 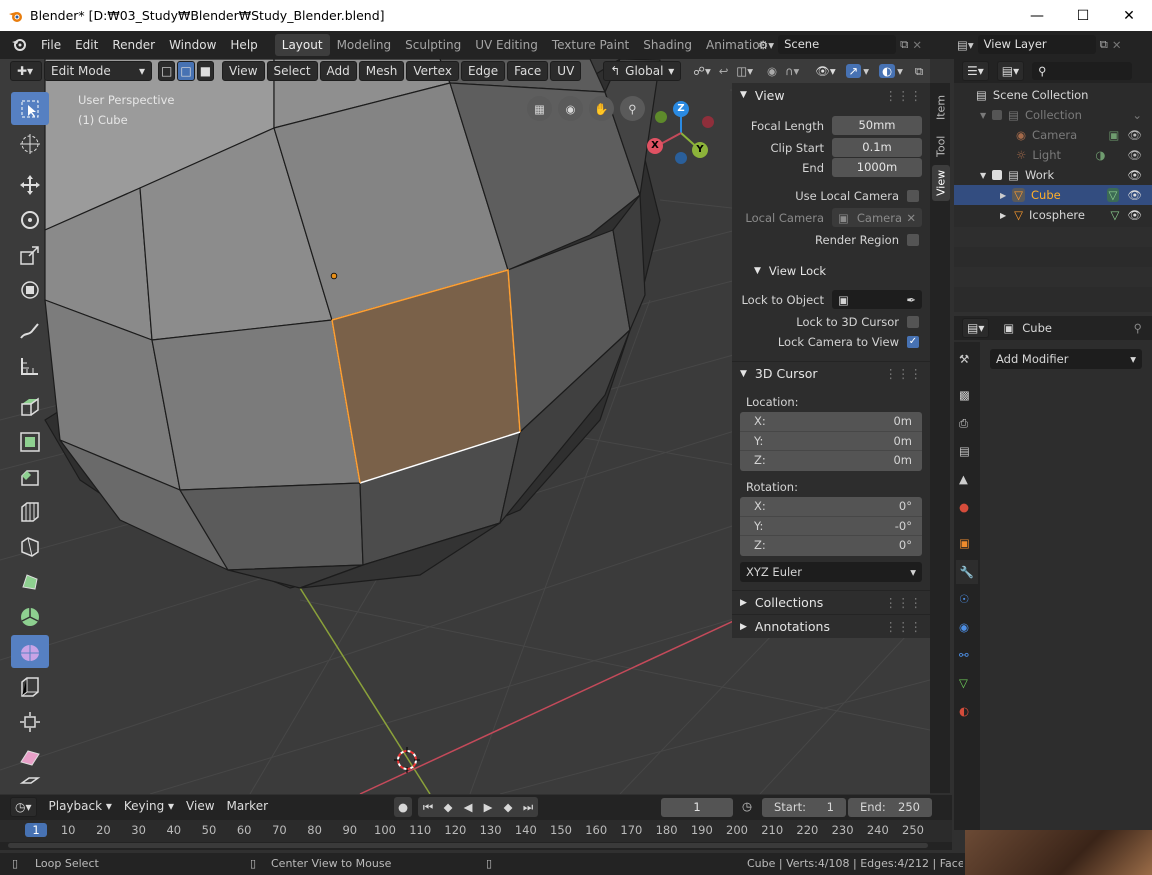 What do you see at coordinates (831, 572) in the screenshot?
I see `rotation-mode-dropdown: XYZ Euler ▾` at bounding box center [831, 572].